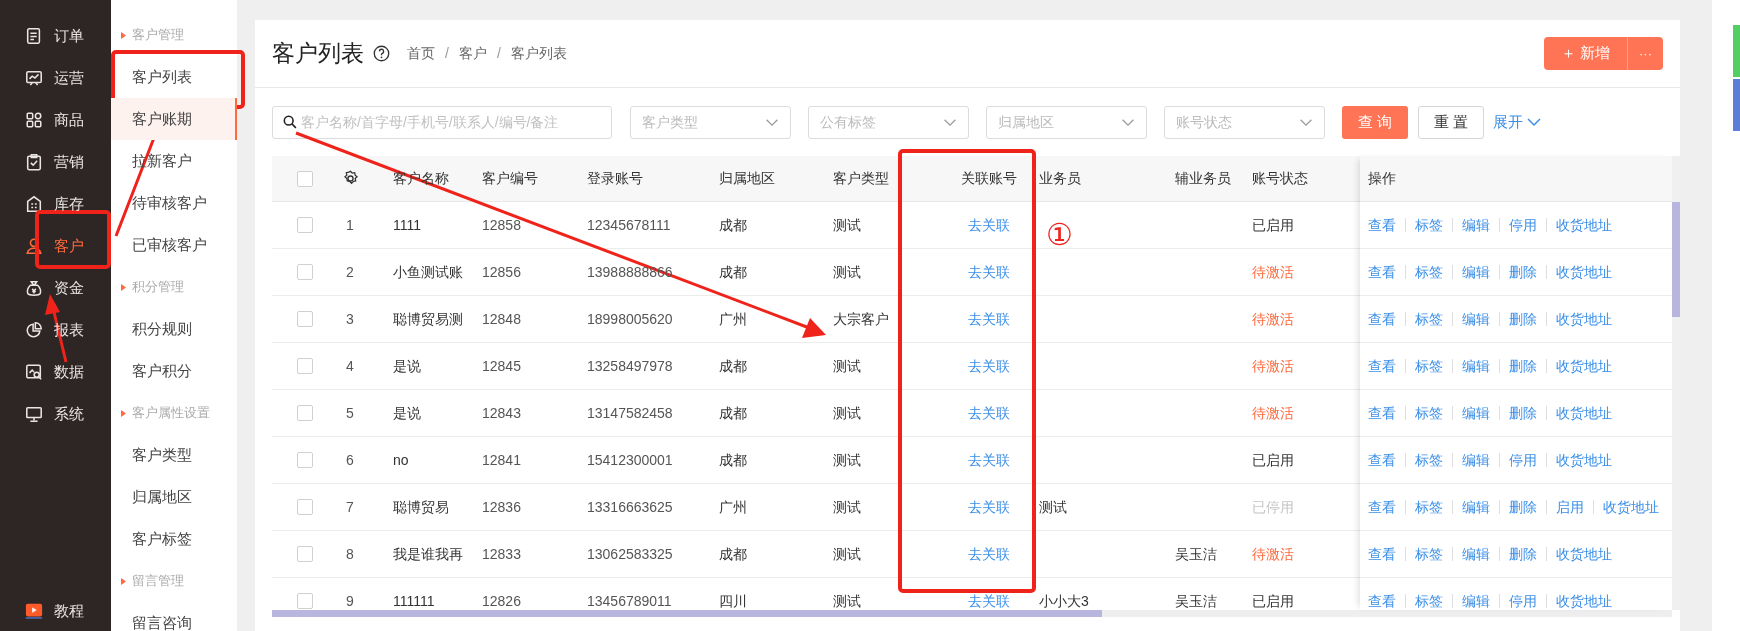 This screenshot has height=631, width=1740. Describe the element at coordinates (451, 122) in the screenshot. I see `search-input: 客户名称/首字母/手机号/联系人/编号/备注` at that location.